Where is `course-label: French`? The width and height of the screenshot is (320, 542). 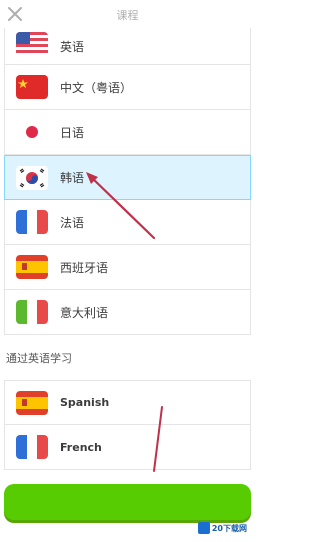
course-label: French is located at coordinates (81, 447).